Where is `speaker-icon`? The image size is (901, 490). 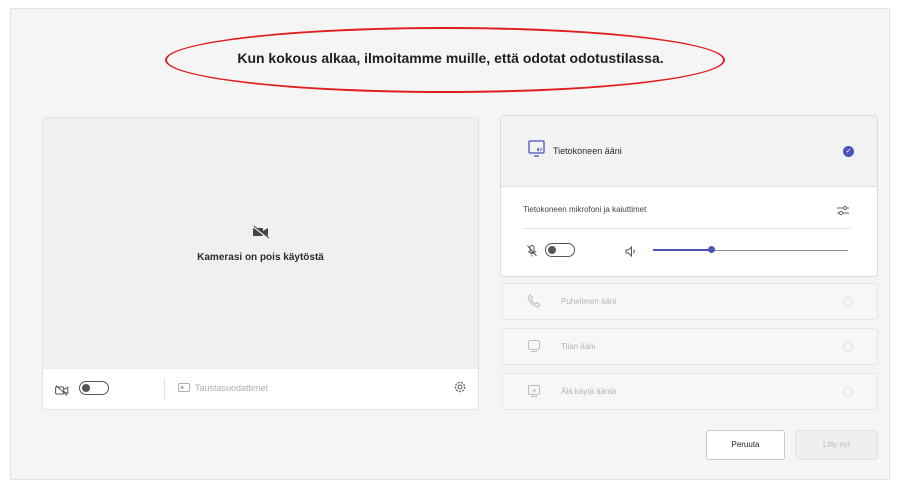 speaker-icon is located at coordinates (631, 253).